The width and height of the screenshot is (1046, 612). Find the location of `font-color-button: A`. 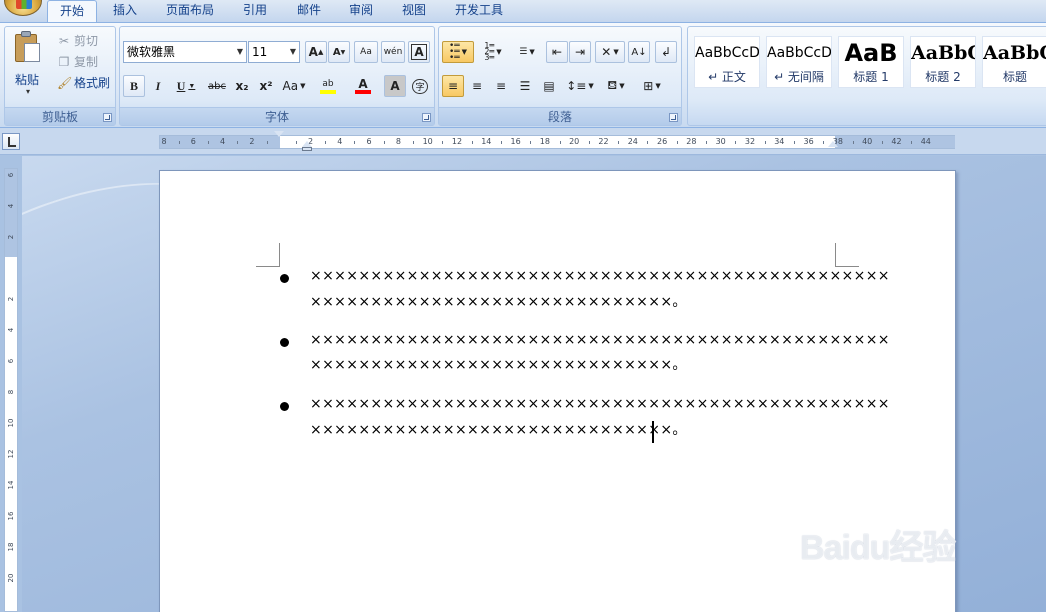

font-color-button: A is located at coordinates (363, 86).